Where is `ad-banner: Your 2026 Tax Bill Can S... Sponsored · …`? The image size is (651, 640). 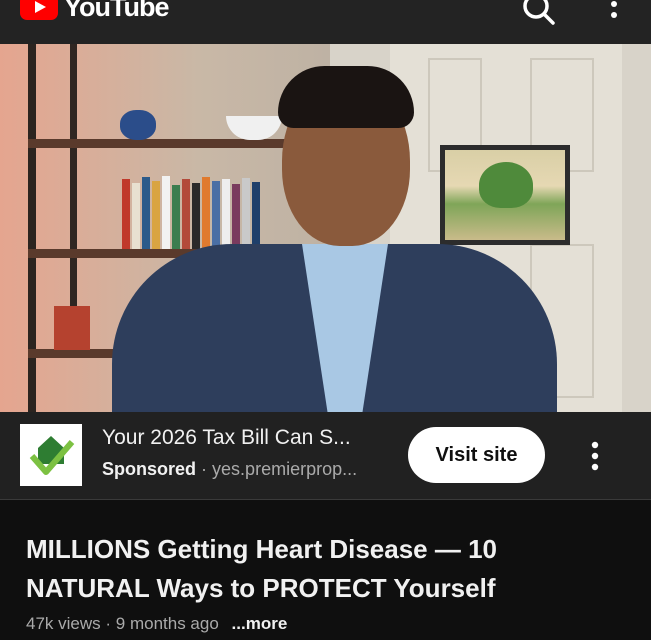
ad-banner: Your 2026 Tax Bill Can S... Sponsored · … is located at coordinates (325, 456).